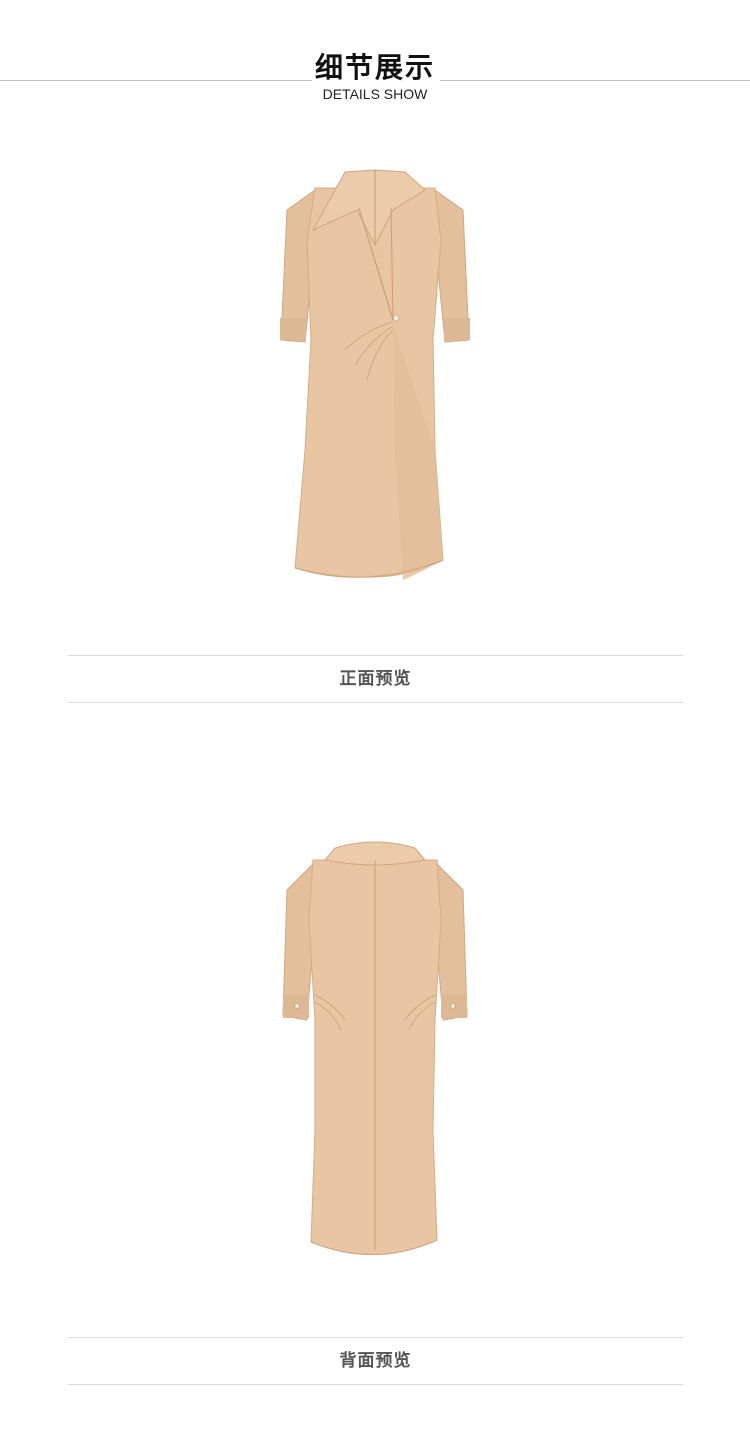 This screenshot has height=1455, width=750. I want to click on front-preview-label: 正面预览, so click(375, 679).